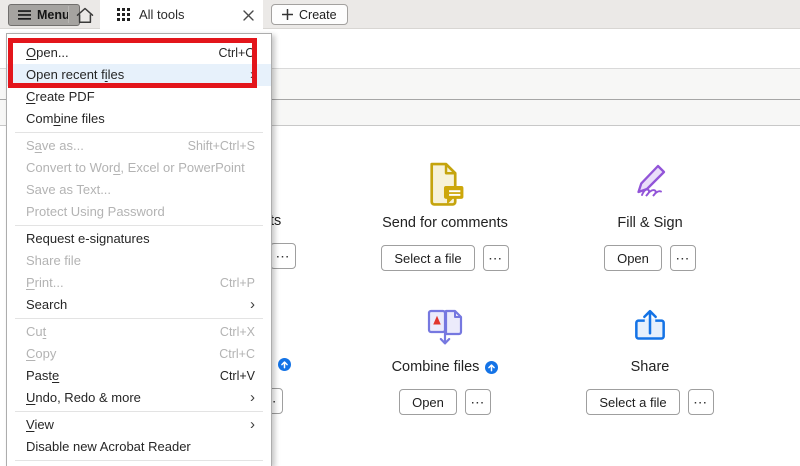 This screenshot has width=800, height=466. Describe the element at coordinates (139, 305) in the screenshot. I see `menu-item-search: Search ›` at that location.